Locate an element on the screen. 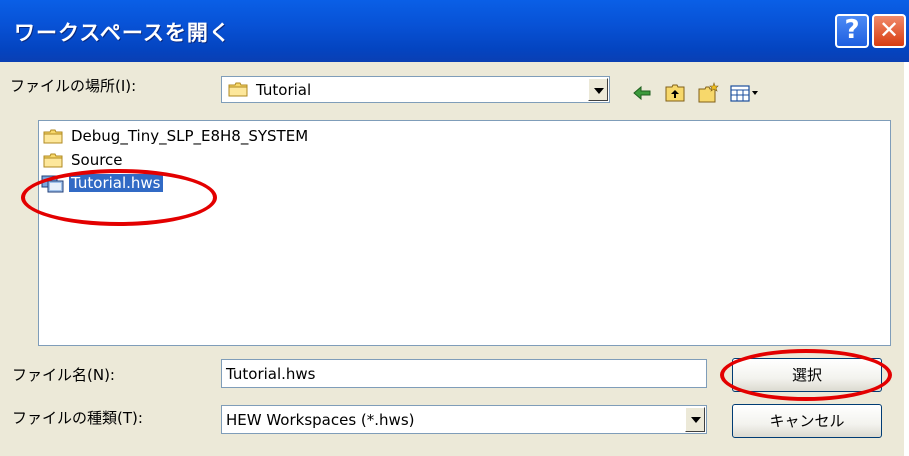 Image resolution: width=909 pixels, height=456 pixels. filename-value: Tutorial.hws is located at coordinates (271, 374).